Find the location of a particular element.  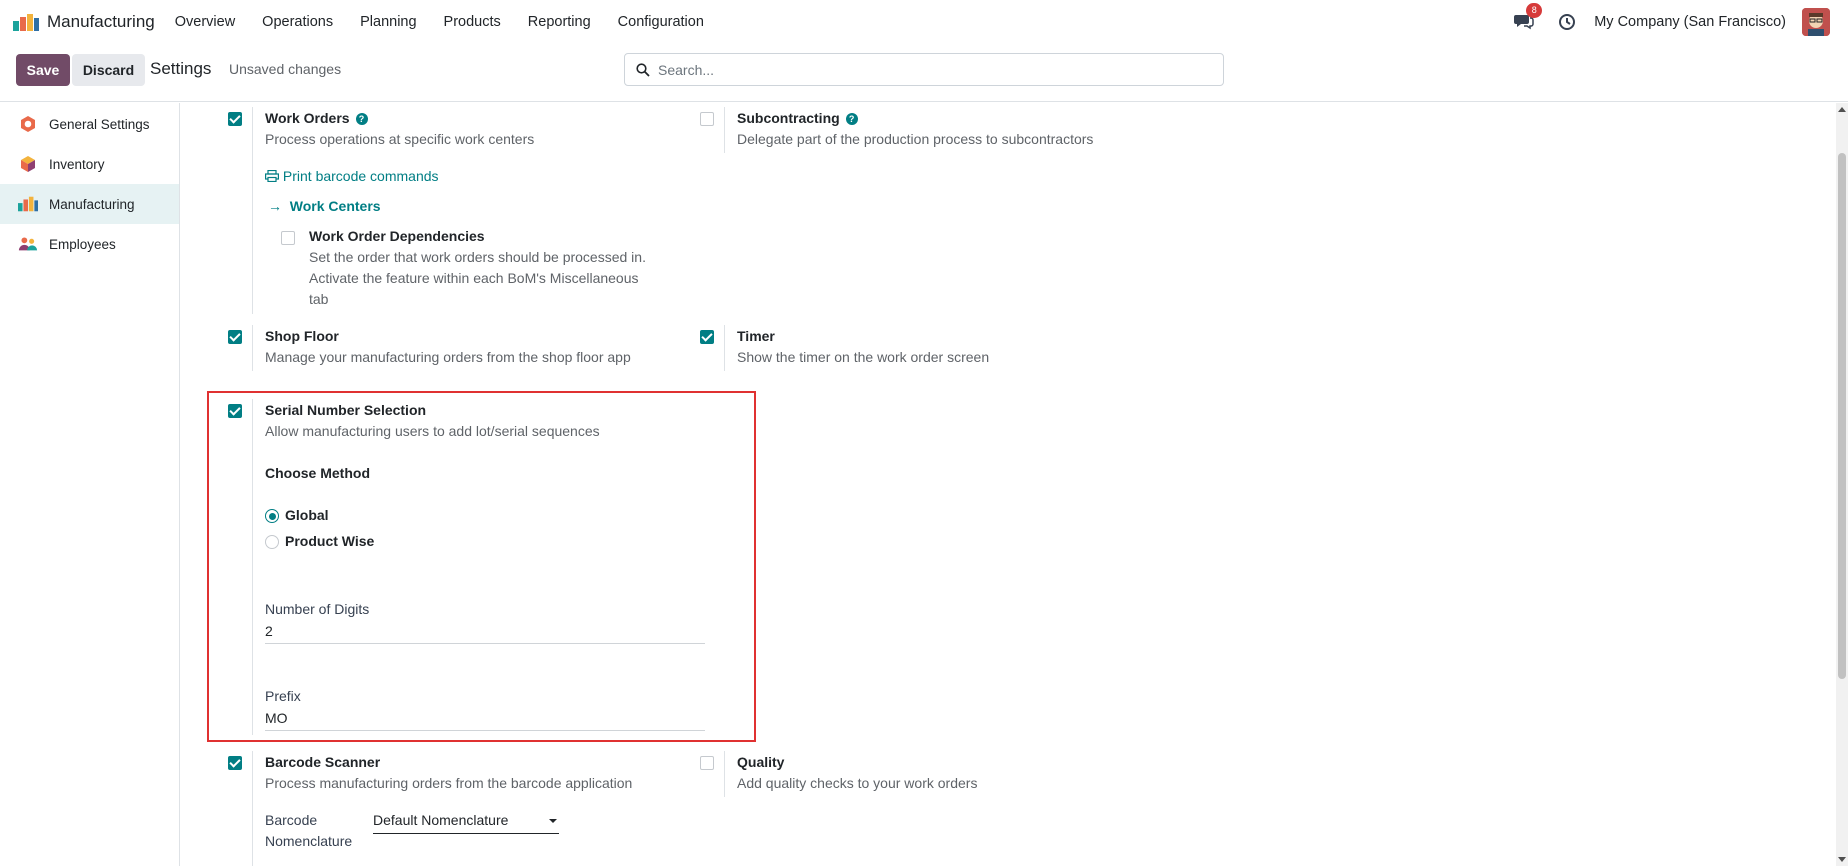

serial-number-checkbox is located at coordinates (235, 411).